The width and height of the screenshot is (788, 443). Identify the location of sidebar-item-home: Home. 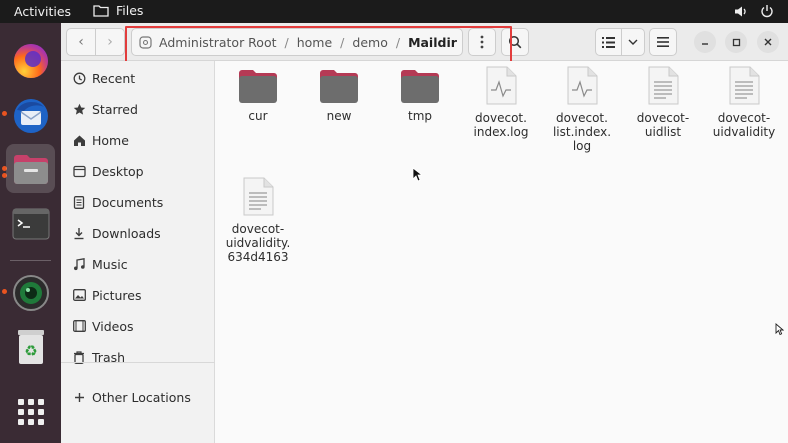
(138, 140).